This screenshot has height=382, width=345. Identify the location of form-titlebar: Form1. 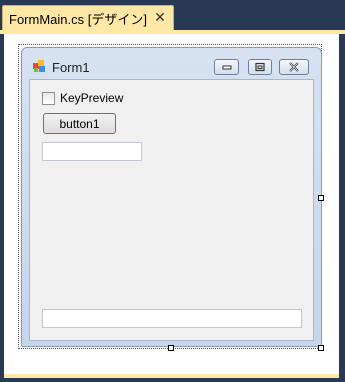
(171, 63).